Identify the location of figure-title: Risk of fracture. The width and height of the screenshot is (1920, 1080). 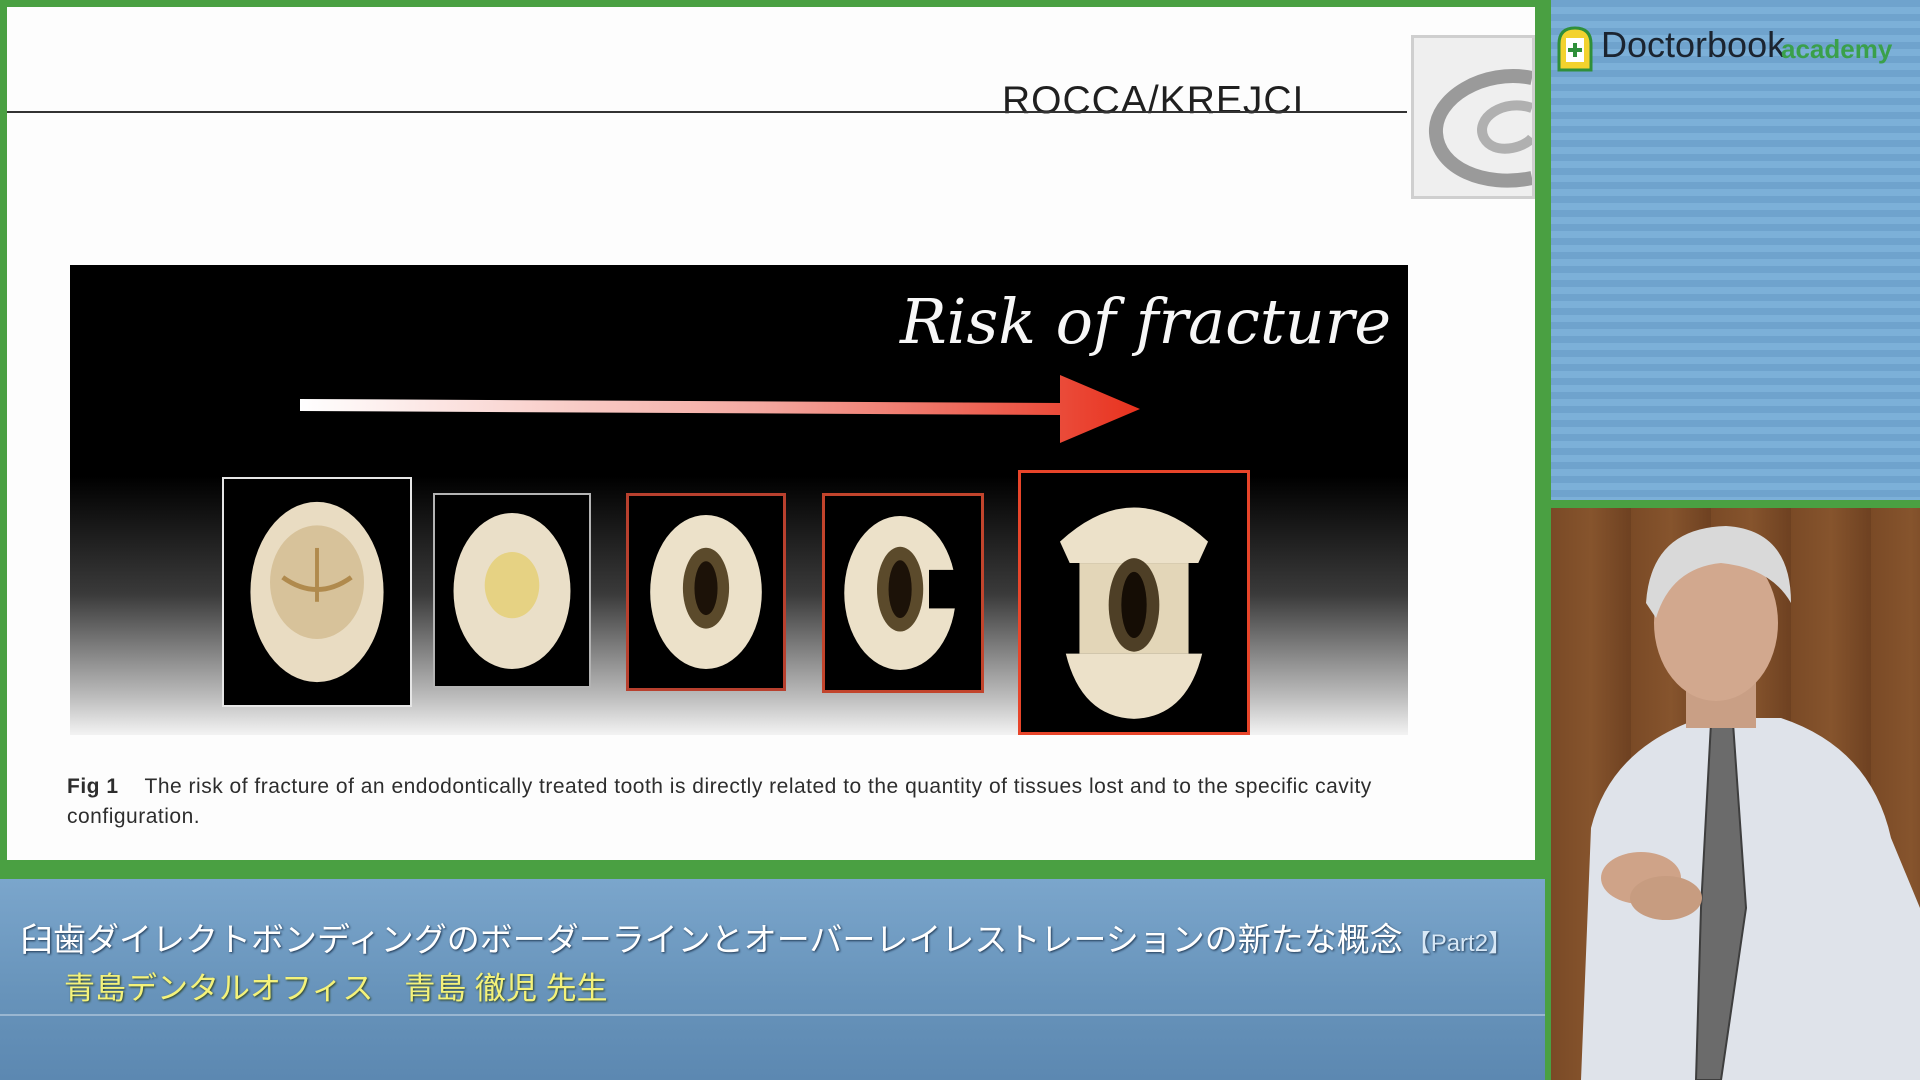
(1146, 321).